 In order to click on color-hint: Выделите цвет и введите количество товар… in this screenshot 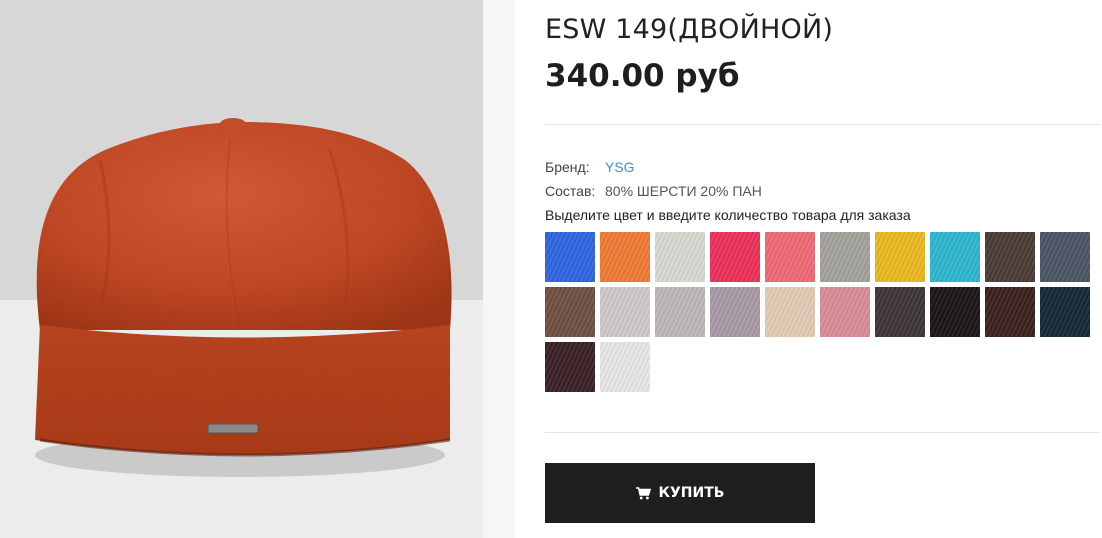, I will do `click(728, 215)`.